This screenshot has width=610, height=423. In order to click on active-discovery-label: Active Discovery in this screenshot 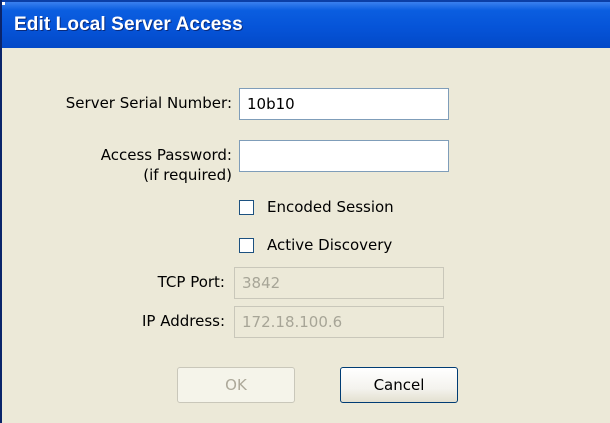, I will do `click(329, 245)`.